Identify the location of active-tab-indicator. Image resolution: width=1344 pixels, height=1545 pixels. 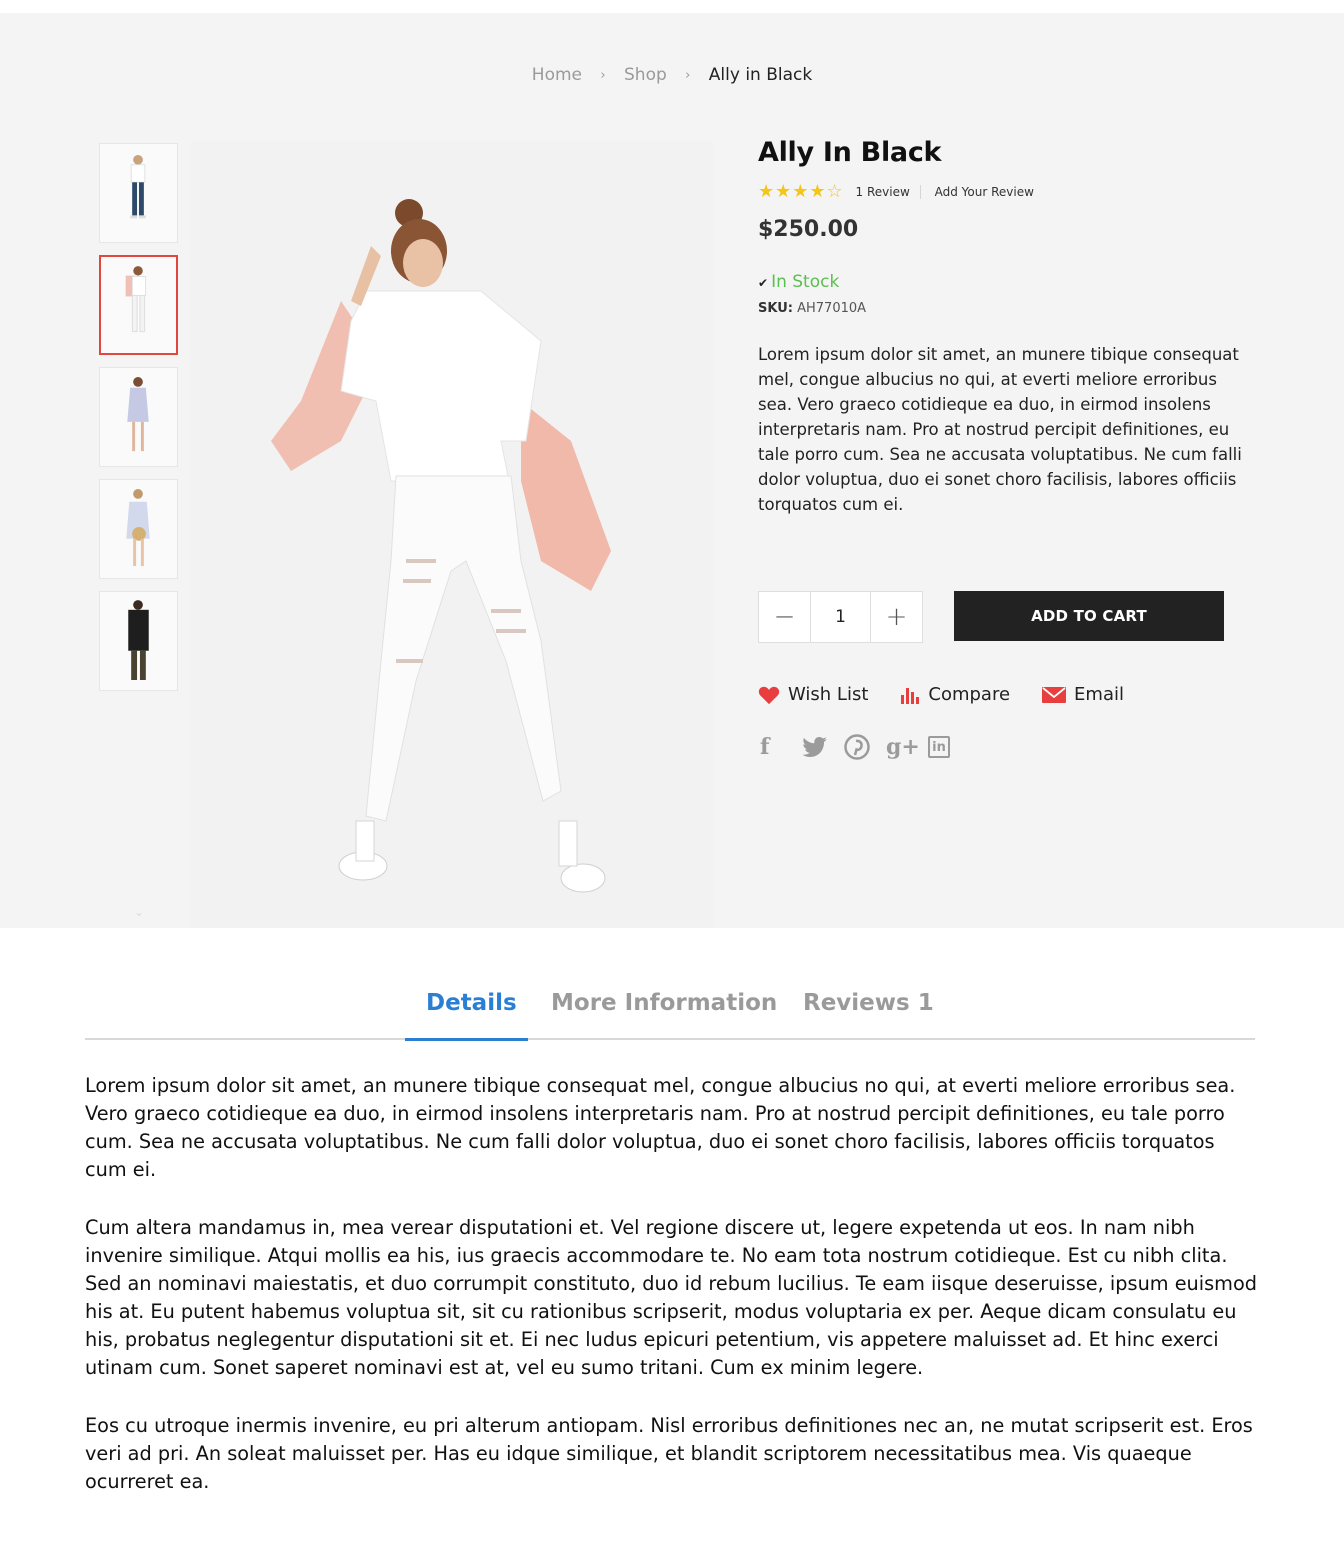
(466, 1039).